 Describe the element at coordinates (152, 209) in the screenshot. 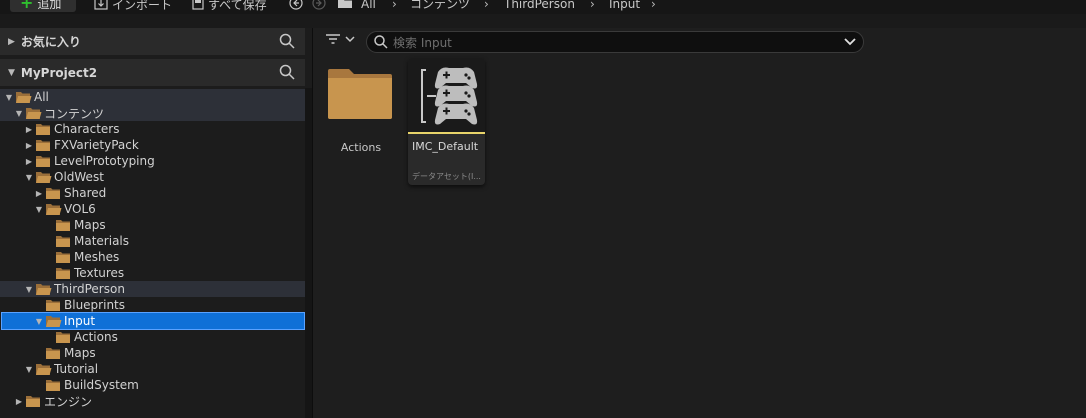

I see `tree-item: ▼ VOL6` at that location.